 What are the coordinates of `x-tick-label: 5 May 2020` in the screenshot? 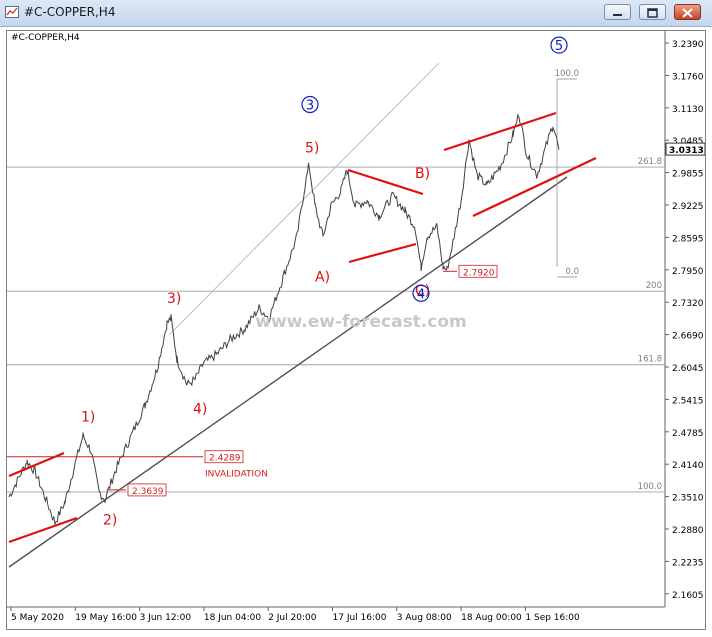 It's located at (37, 618).